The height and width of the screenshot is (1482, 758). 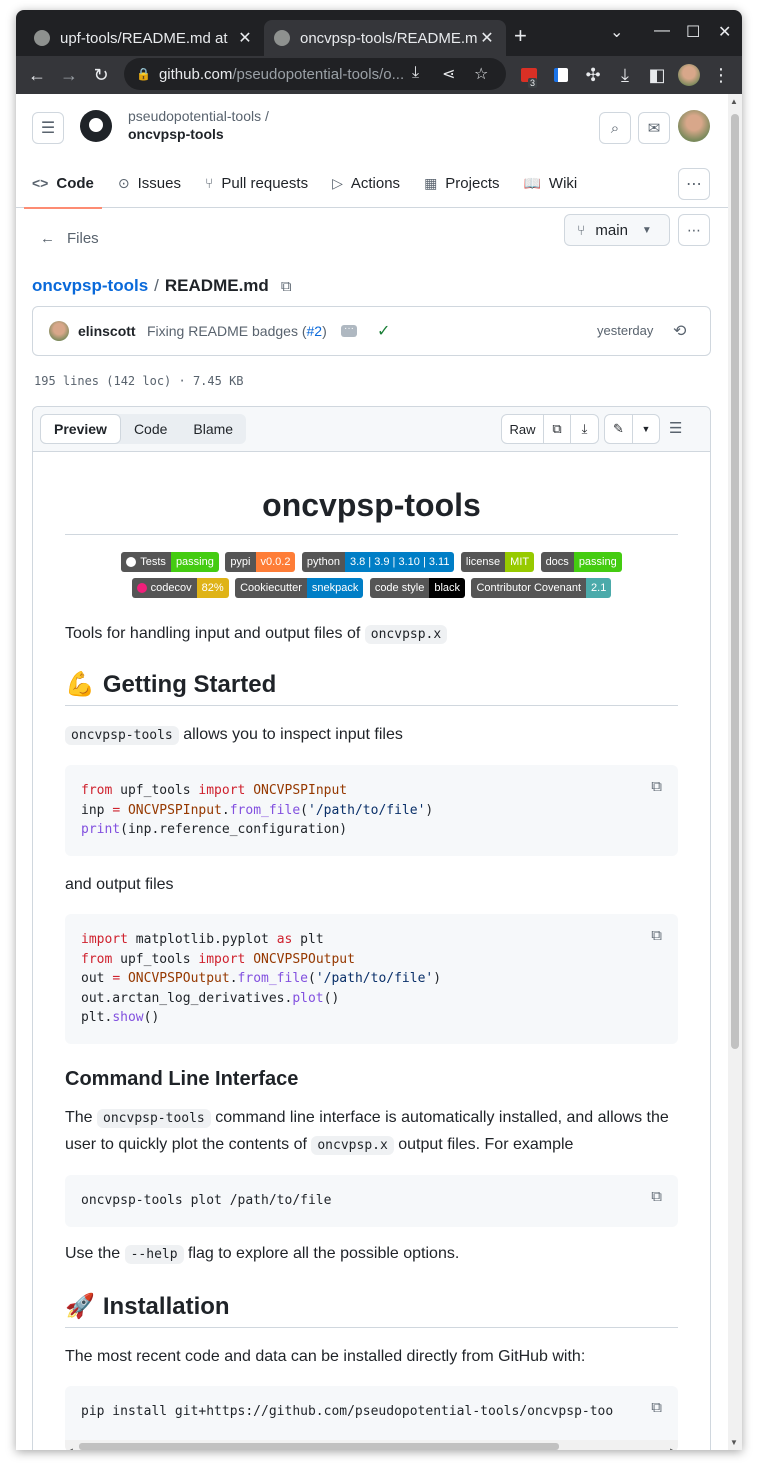 What do you see at coordinates (59, 331) in the screenshot?
I see `commit-author-avatar` at bounding box center [59, 331].